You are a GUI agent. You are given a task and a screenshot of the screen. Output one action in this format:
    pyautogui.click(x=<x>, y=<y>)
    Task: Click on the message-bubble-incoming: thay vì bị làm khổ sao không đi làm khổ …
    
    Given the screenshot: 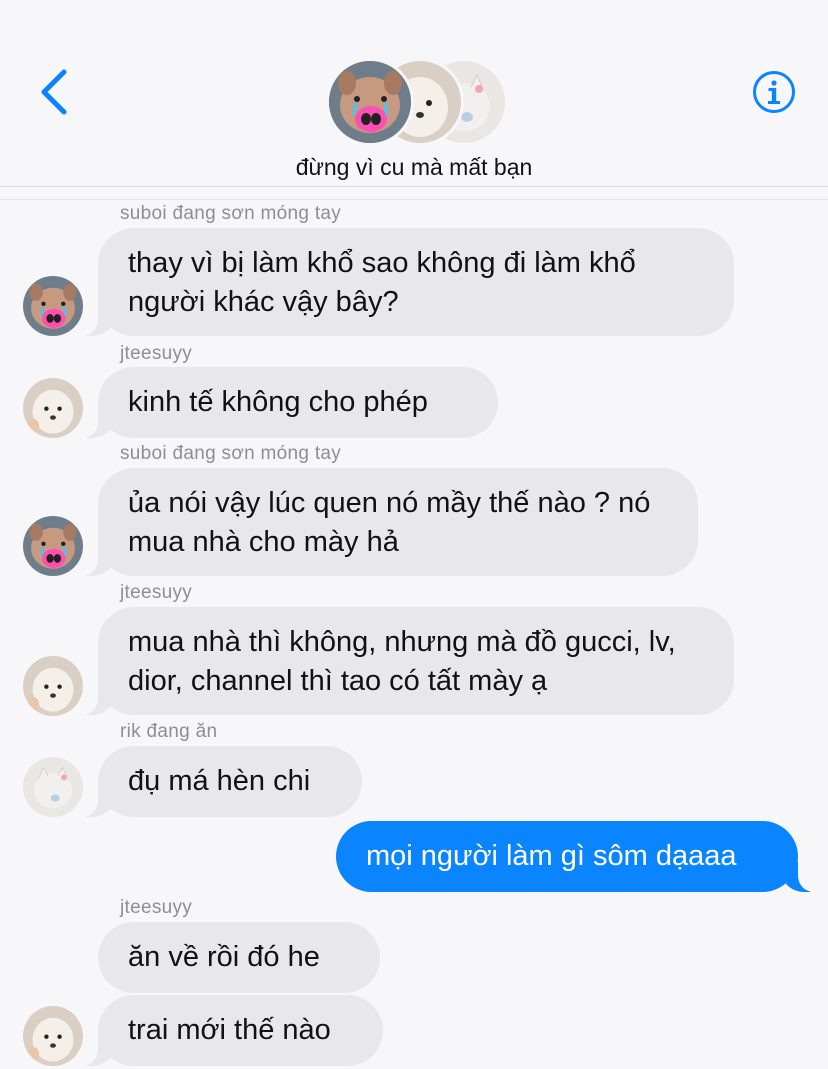 What is the action you would take?
    pyautogui.click(x=405, y=282)
    